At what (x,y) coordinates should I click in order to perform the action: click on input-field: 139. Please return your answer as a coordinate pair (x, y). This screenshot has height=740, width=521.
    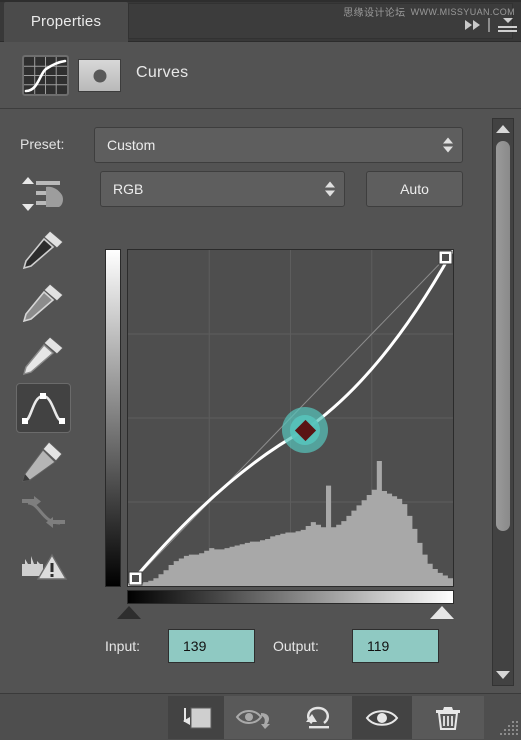
    Looking at the image, I should click on (211, 646).